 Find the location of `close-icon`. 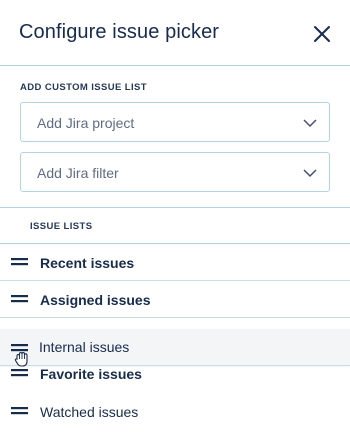

close-icon is located at coordinates (322, 34).